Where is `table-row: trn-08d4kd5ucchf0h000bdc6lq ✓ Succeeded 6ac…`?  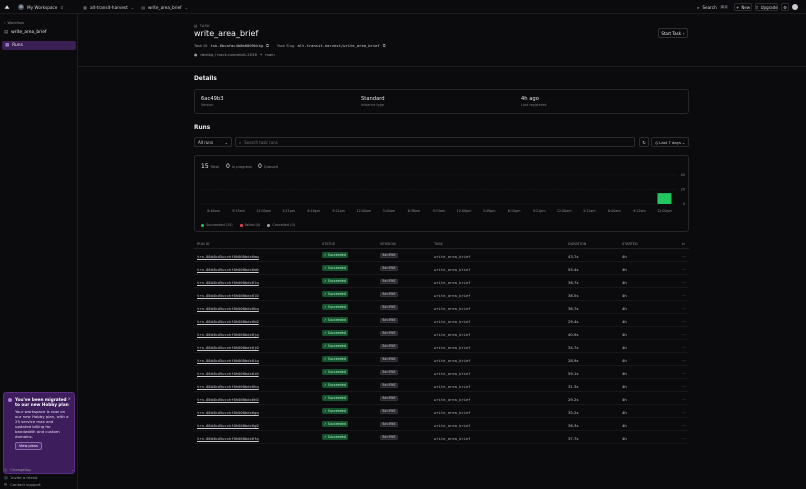
table-row: trn-08d4kd5ucchf0h000bdc6lq ✓ Succeeded 6ac… is located at coordinates (441, 281).